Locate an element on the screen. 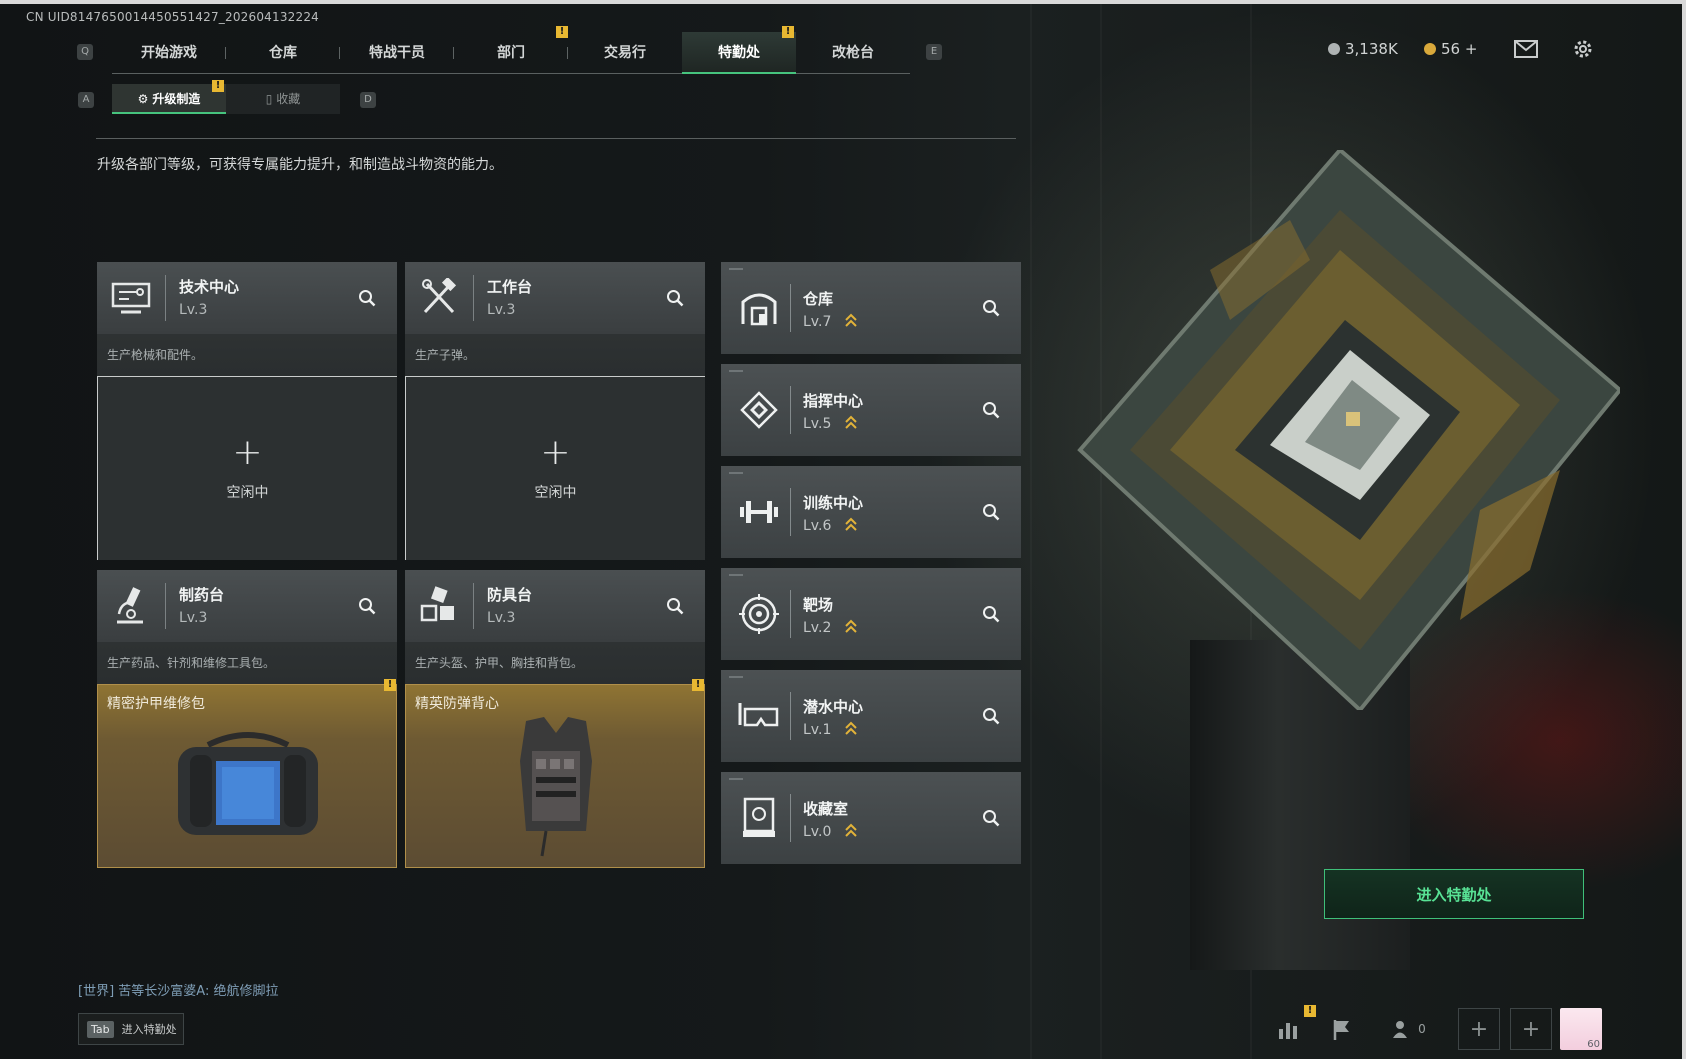  card-title: 防具台 is located at coordinates (510, 595).